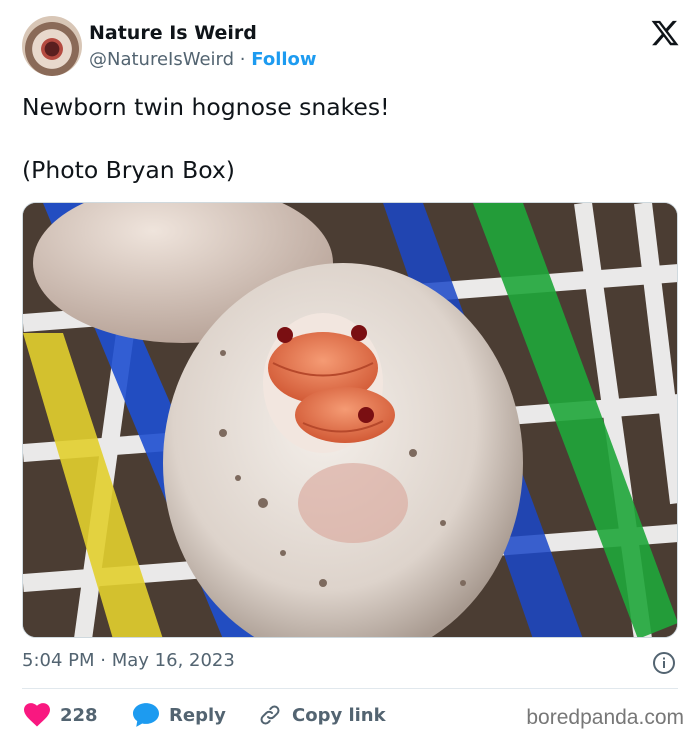  What do you see at coordinates (173, 660) in the screenshot?
I see `tweet-date: May 16, 2023` at bounding box center [173, 660].